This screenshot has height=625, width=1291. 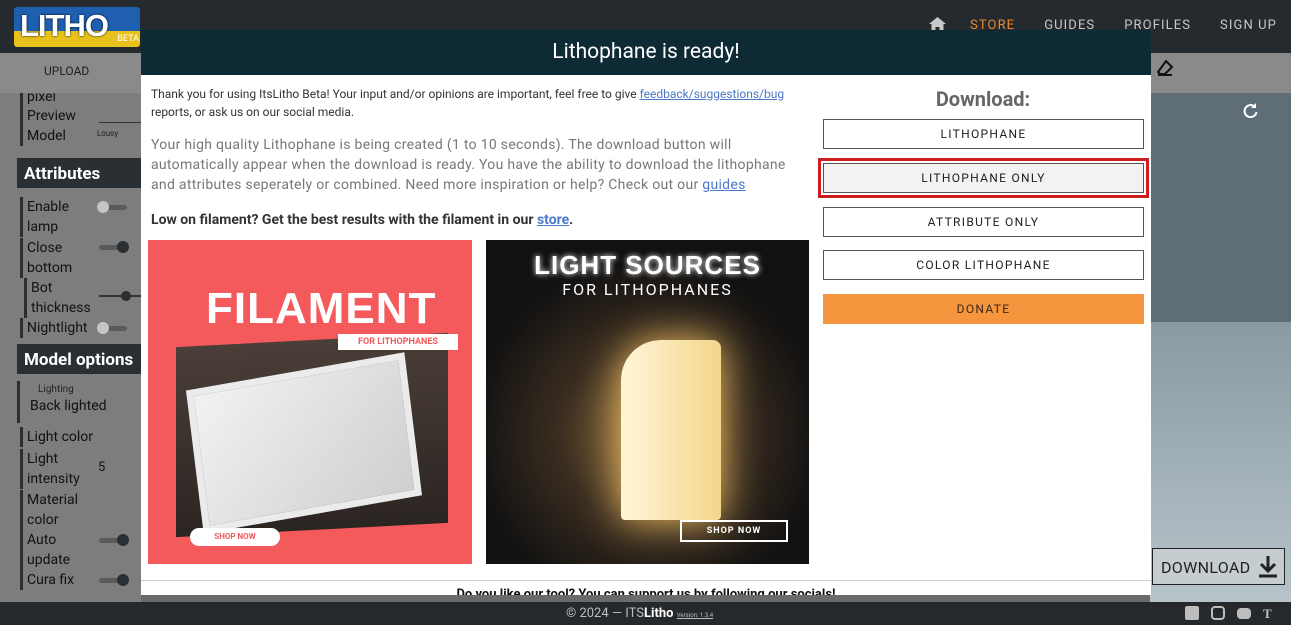 What do you see at coordinates (56, 437) in the screenshot?
I see `light-color-label: Light color` at bounding box center [56, 437].